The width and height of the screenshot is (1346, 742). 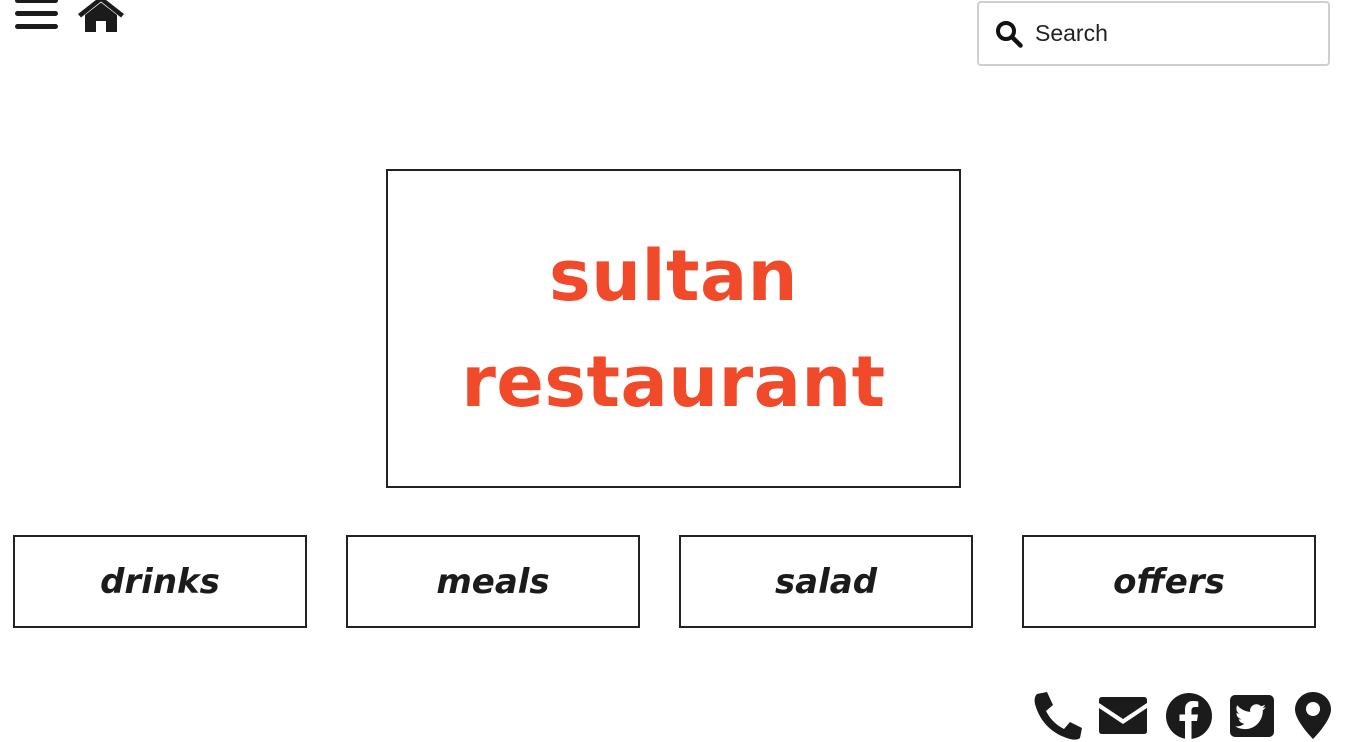 I want to click on twitter-icon, so click(x=1252, y=715).